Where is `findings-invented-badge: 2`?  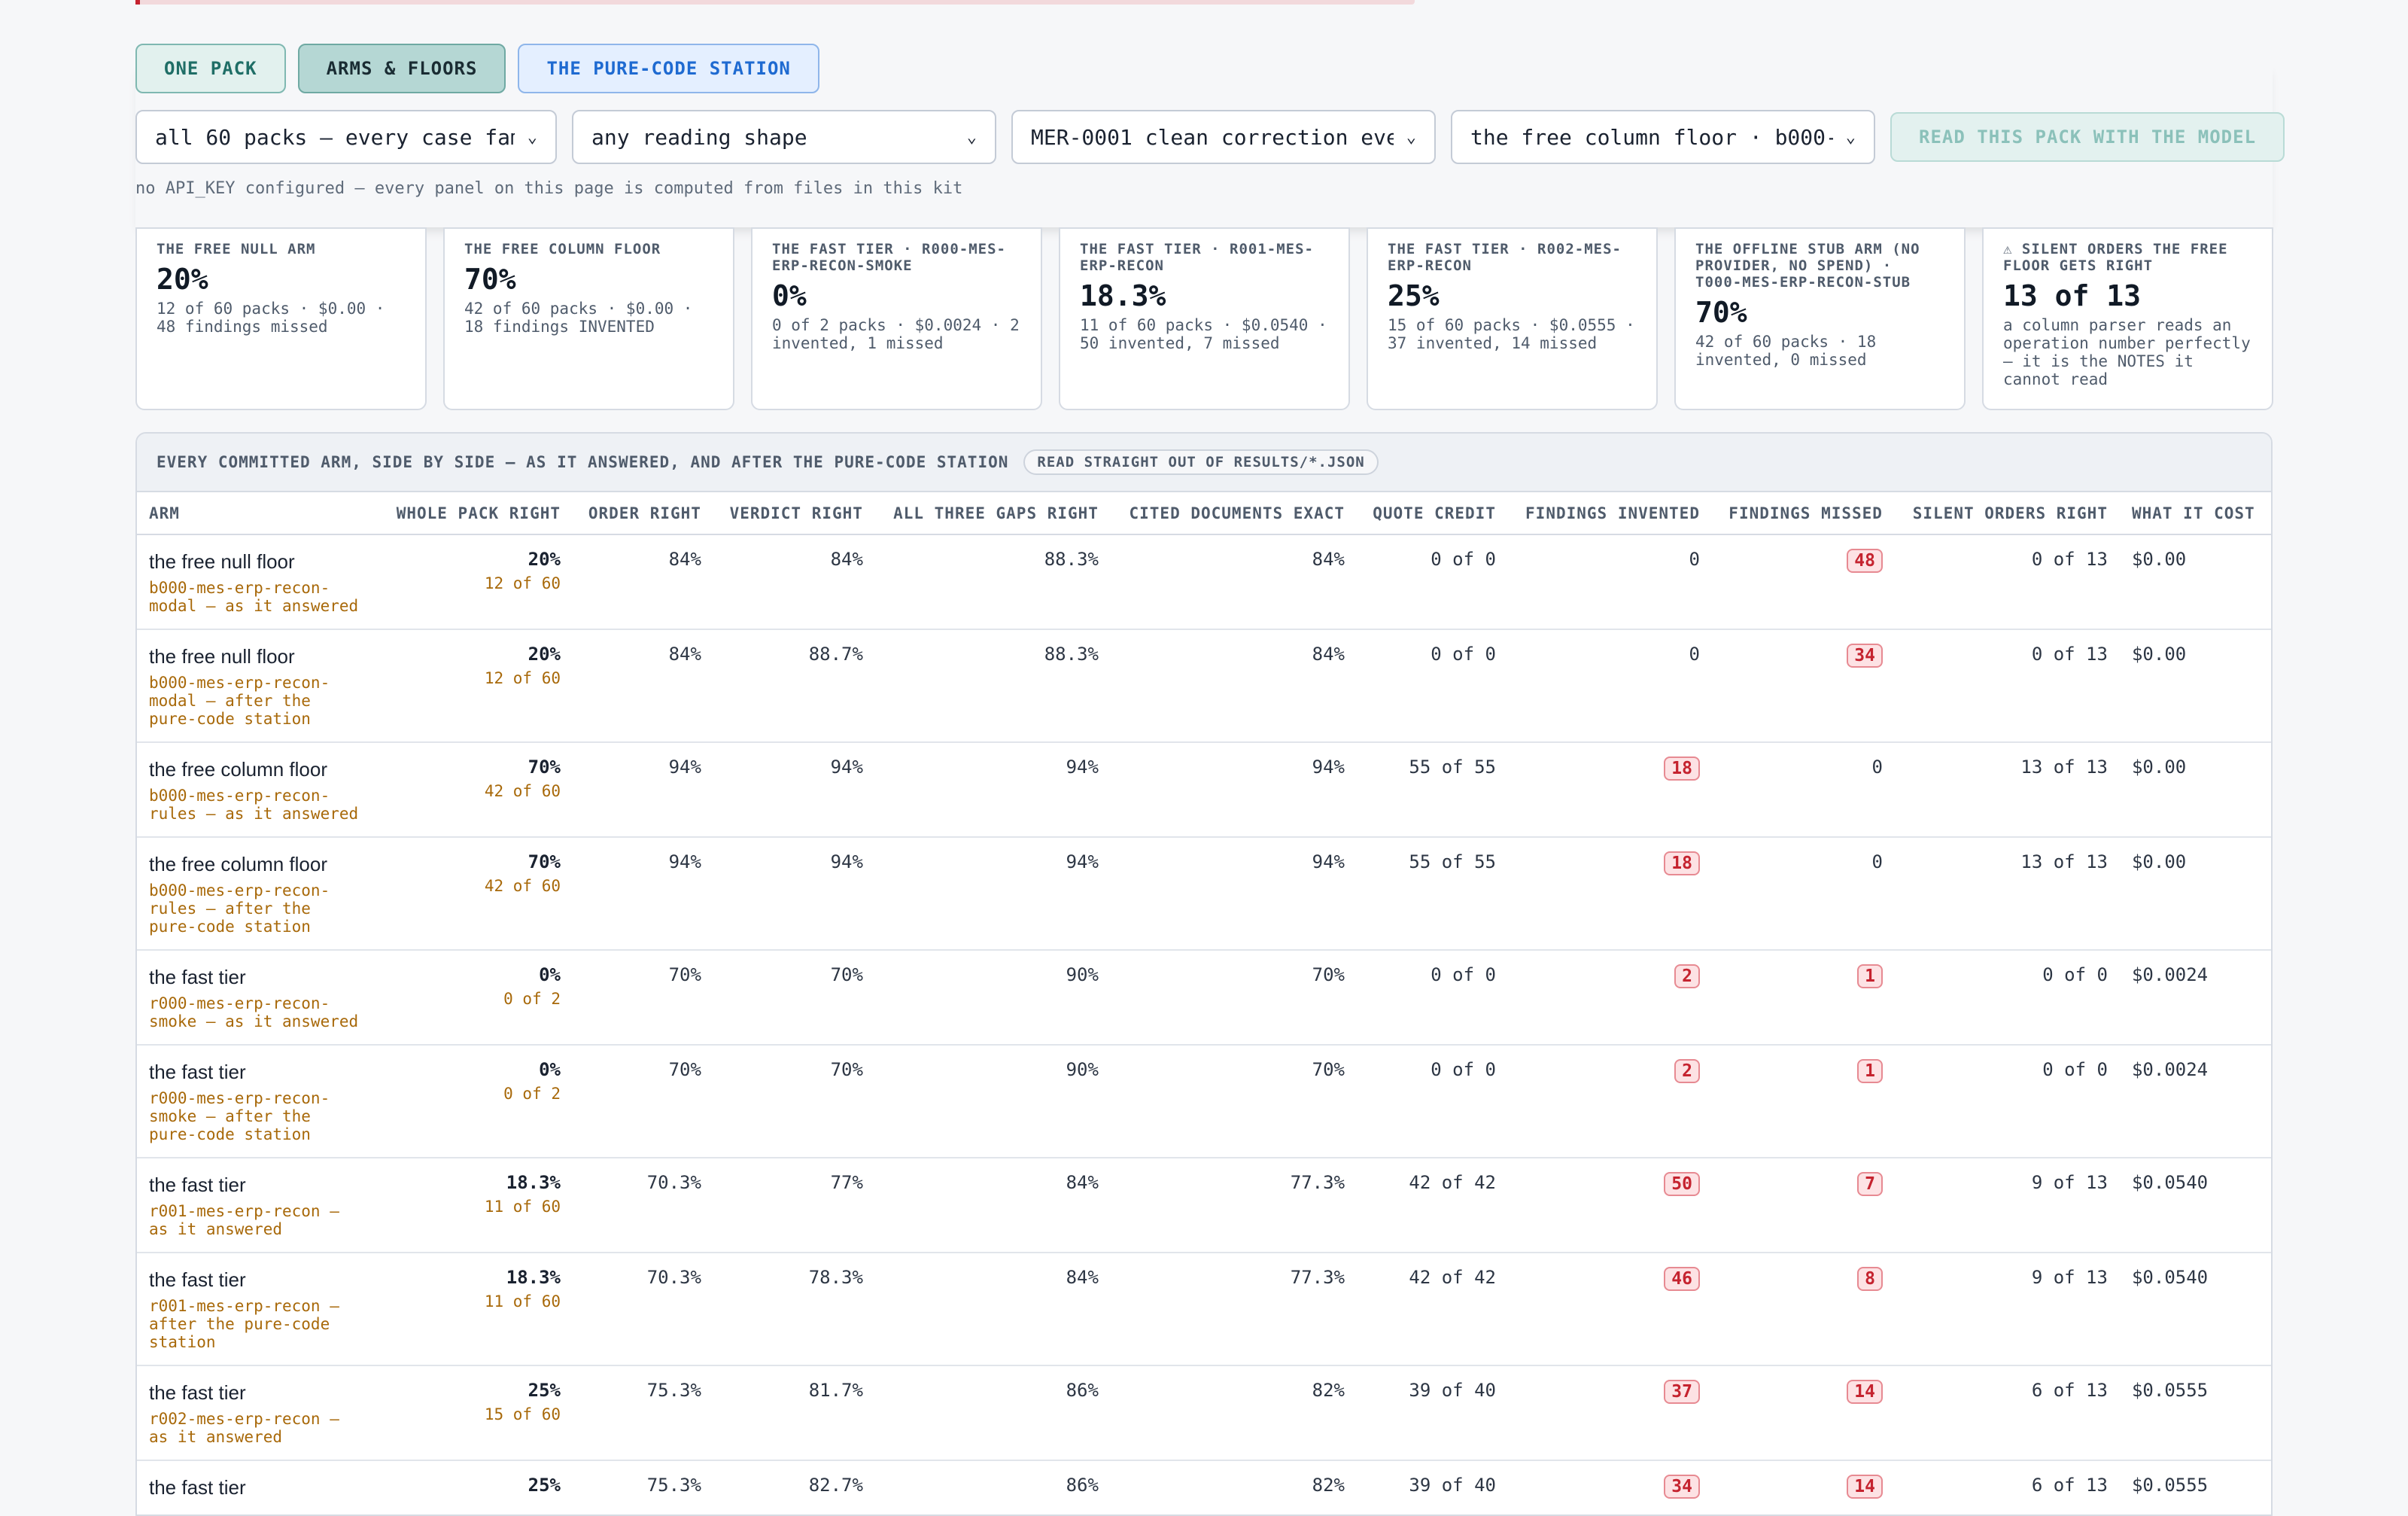 findings-invented-badge: 2 is located at coordinates (1687, 1071).